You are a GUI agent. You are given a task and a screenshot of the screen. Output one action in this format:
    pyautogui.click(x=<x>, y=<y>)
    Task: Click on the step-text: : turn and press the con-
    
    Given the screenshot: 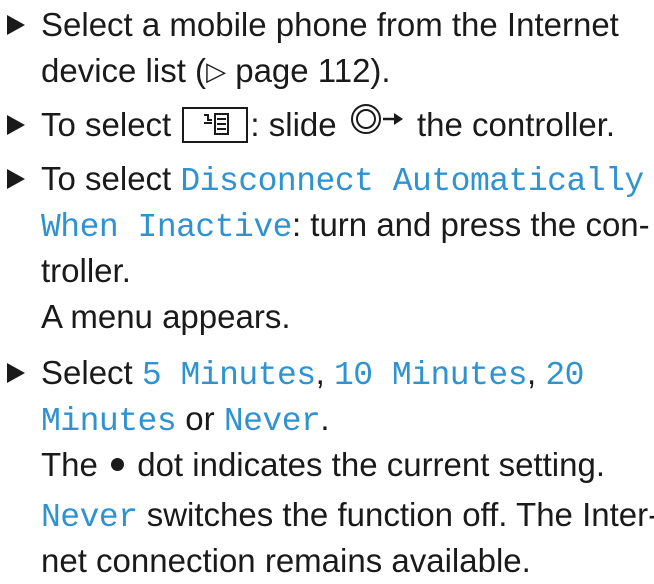 What is the action you would take?
    pyautogui.click(x=470, y=224)
    